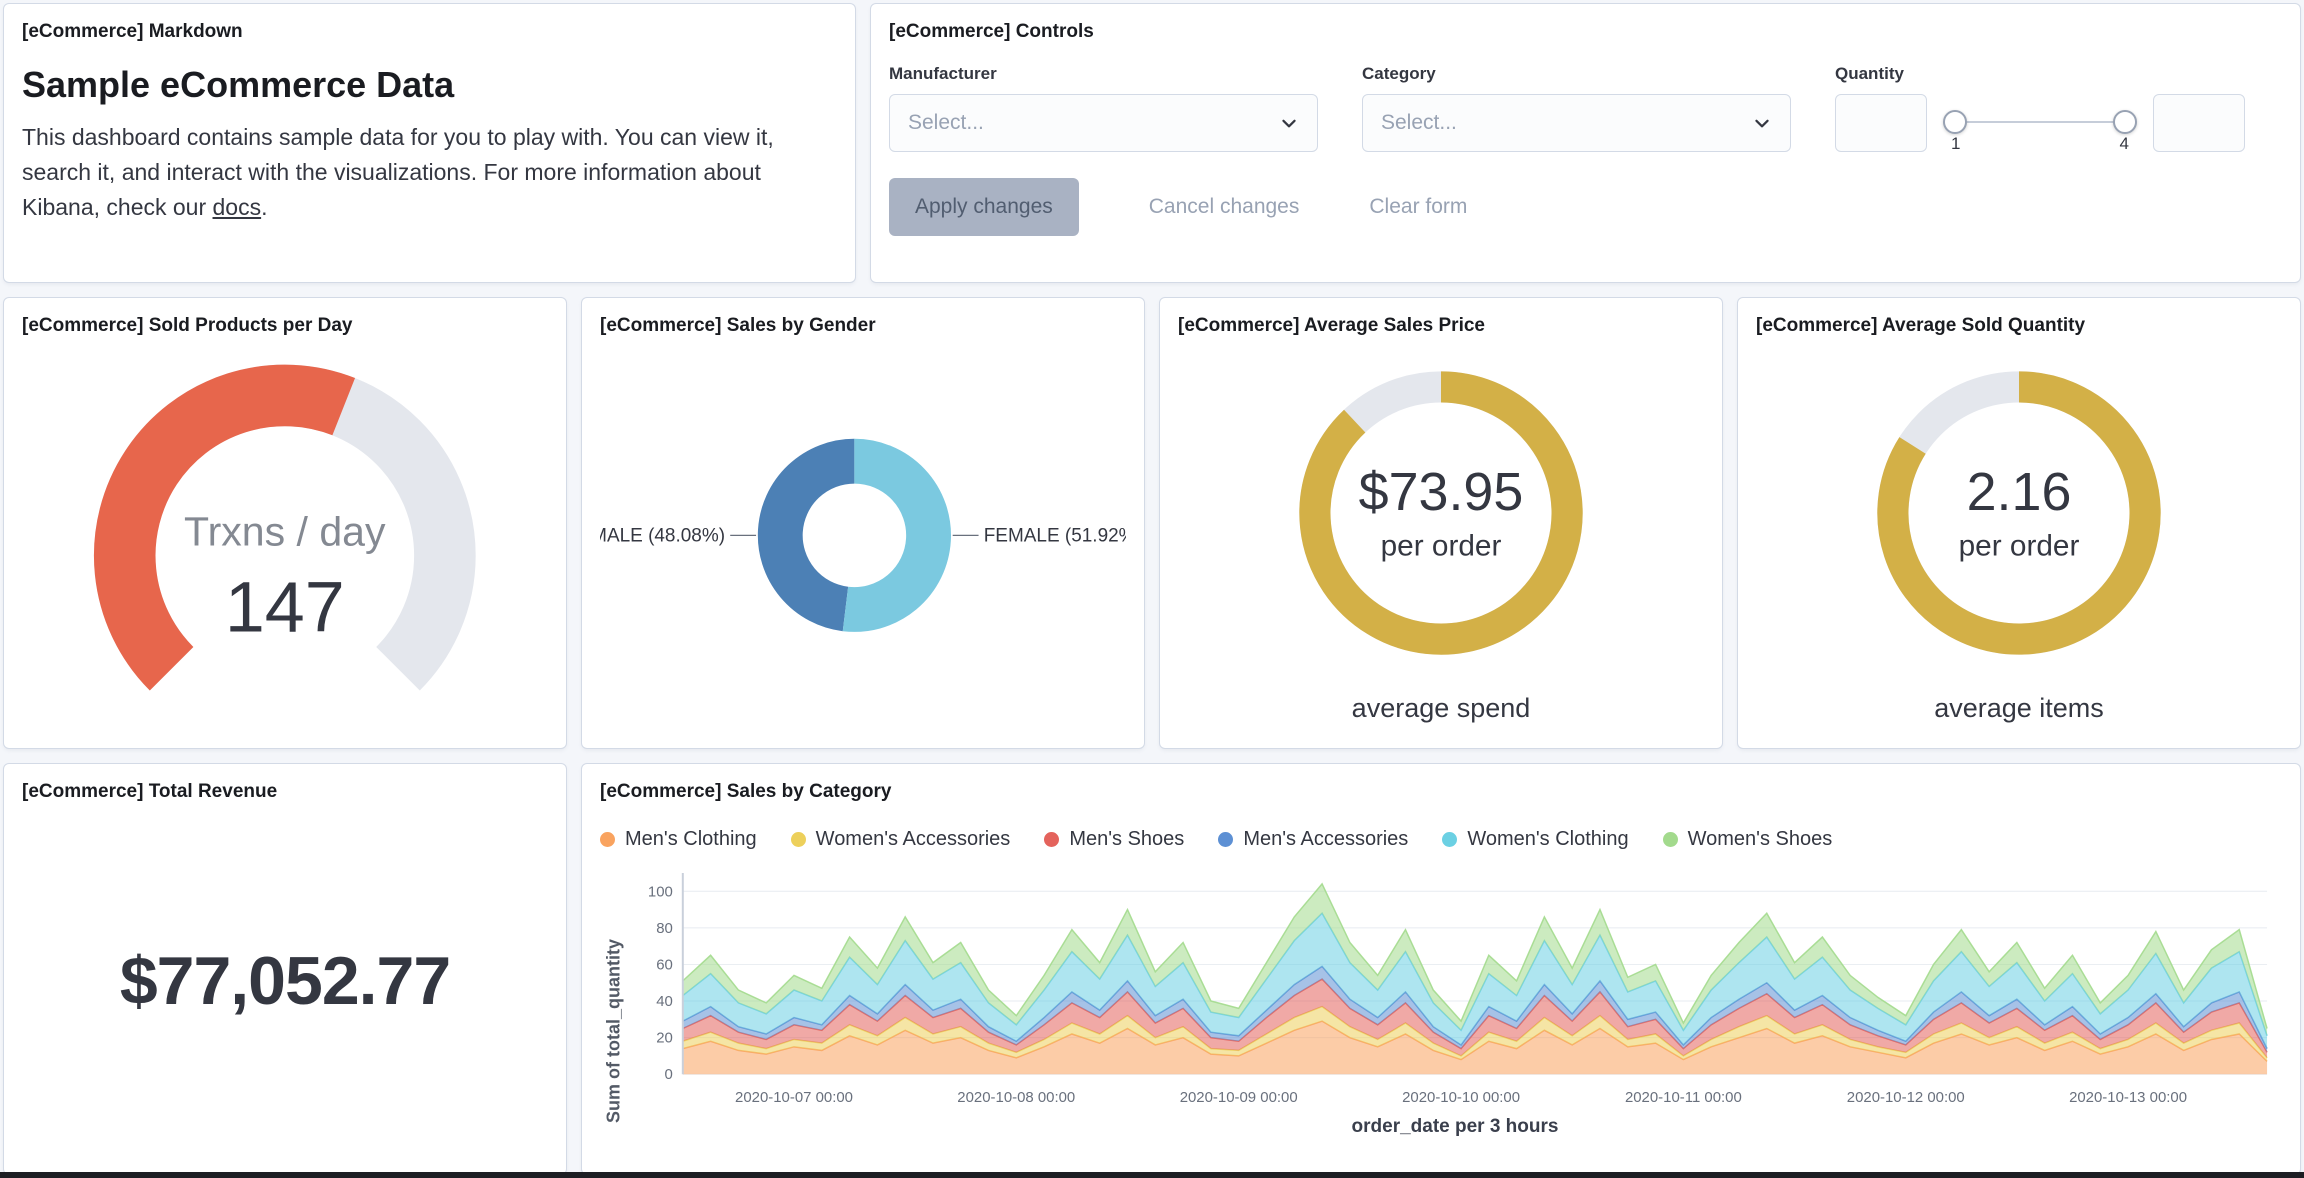 Image resolution: width=2304 pixels, height=1178 pixels. What do you see at coordinates (1683, 1097) in the screenshot?
I see `x-tick-label: 2020-10-11 00:00` at bounding box center [1683, 1097].